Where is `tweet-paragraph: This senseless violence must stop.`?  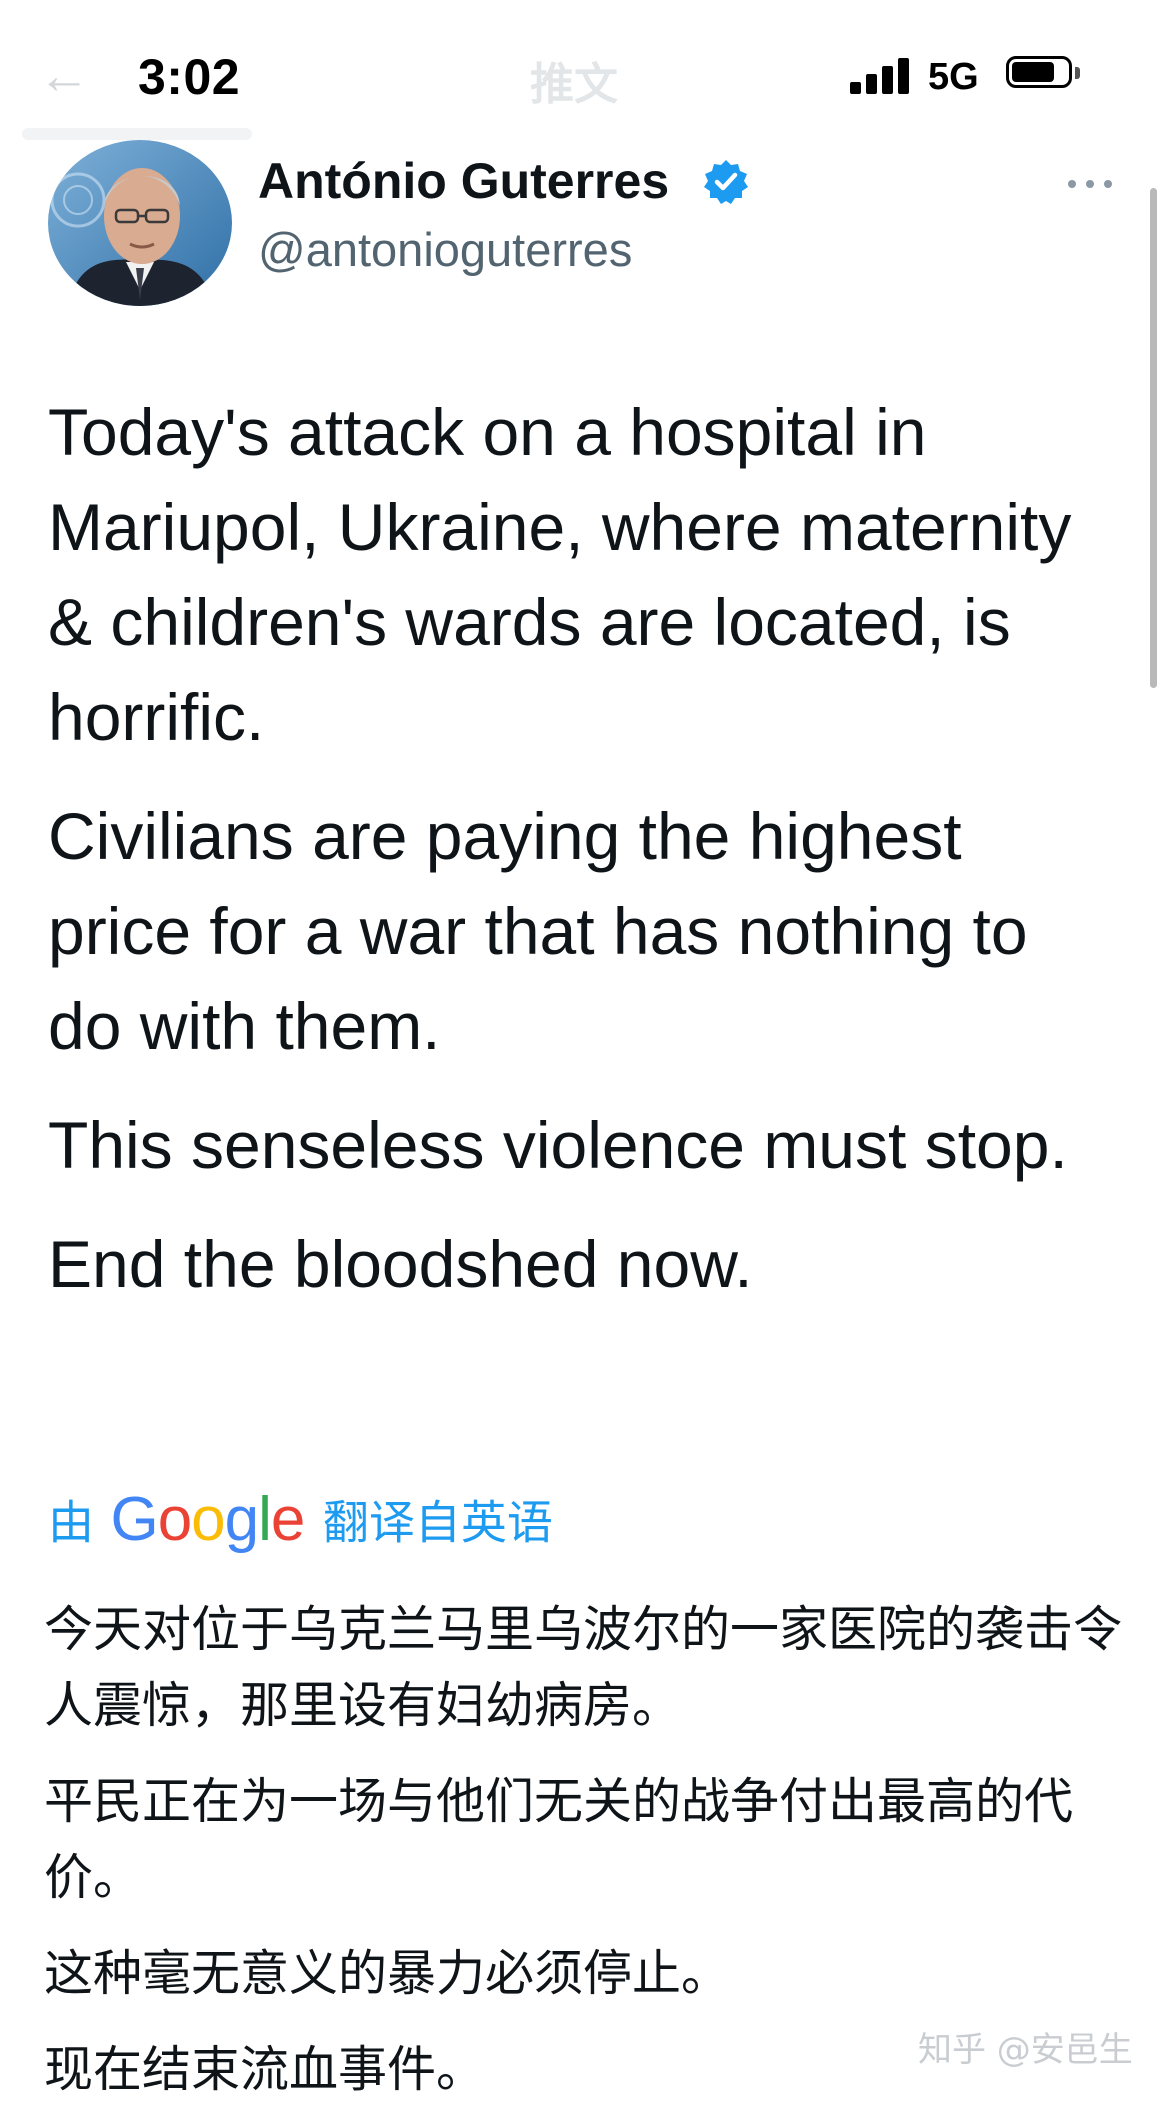
tweet-paragraph: This senseless violence must stop. is located at coordinates (558, 1145).